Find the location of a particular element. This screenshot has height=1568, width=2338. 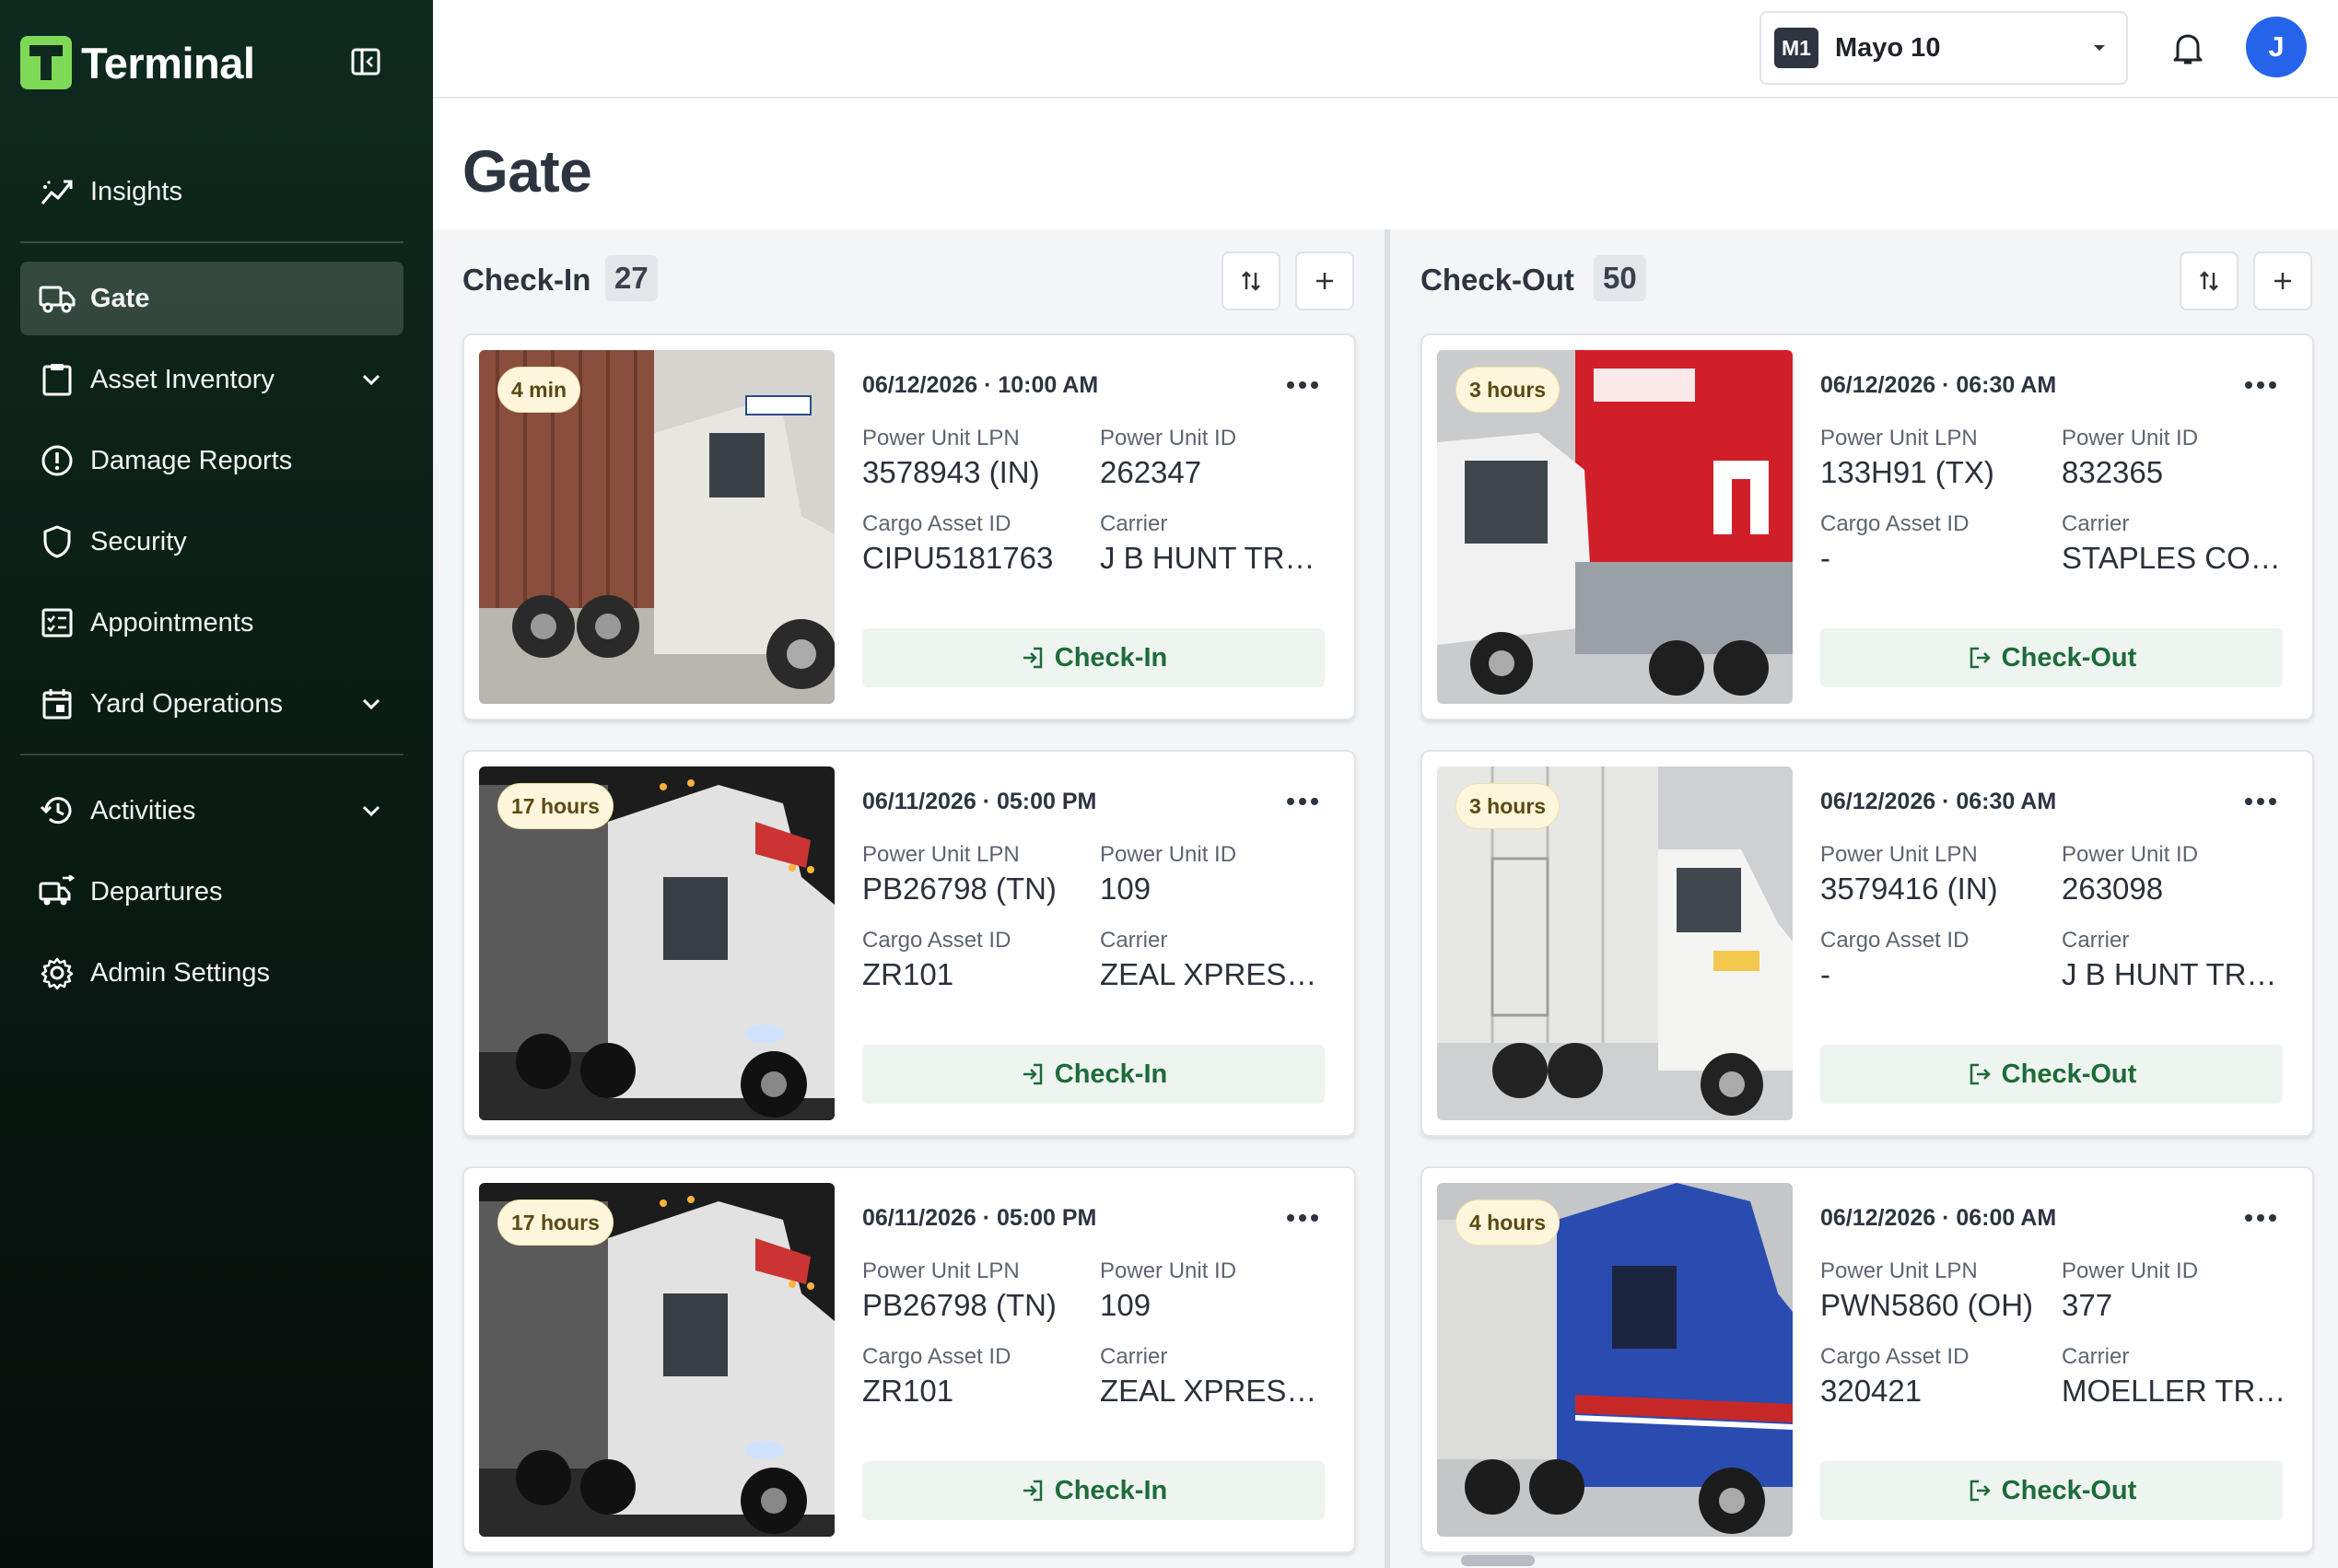

user-avatar: J is located at coordinates (2276, 47).